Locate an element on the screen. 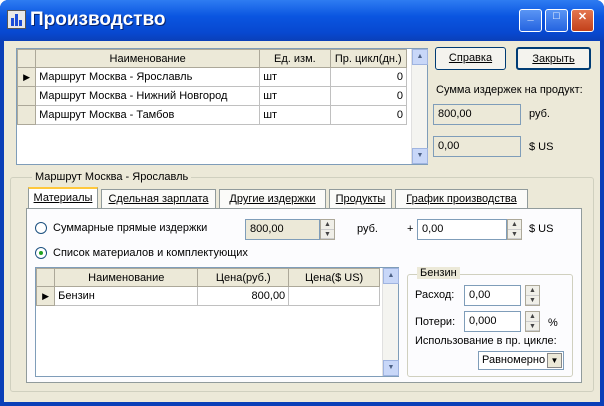  materials-header-row: Наименование Цена(руб.) Цена($ US) is located at coordinates (207, 277).